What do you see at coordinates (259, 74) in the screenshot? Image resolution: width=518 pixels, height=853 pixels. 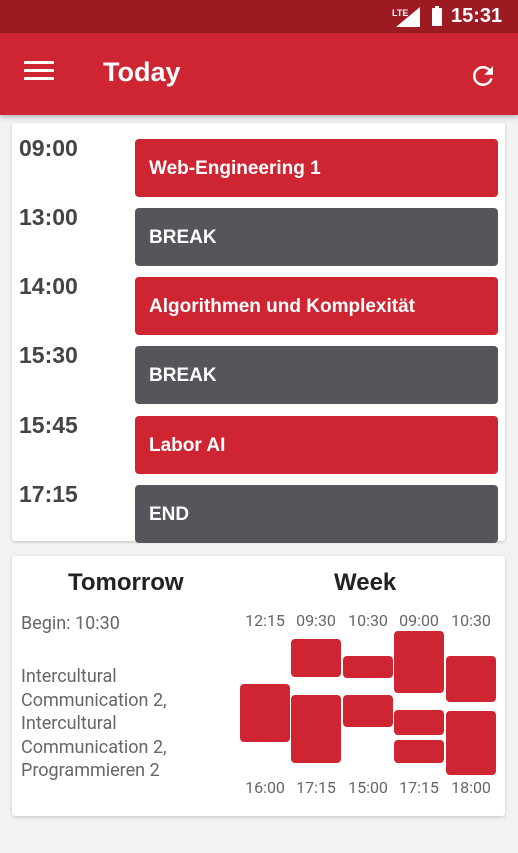 I see `app-bar: Today` at bounding box center [259, 74].